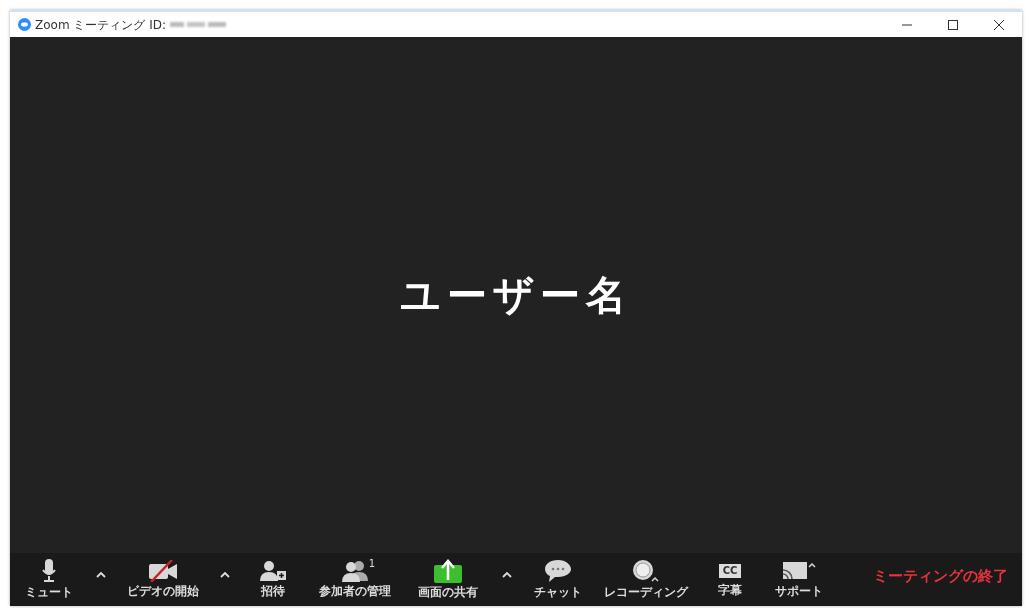 The width and height of the screenshot is (1029, 608). Describe the element at coordinates (646, 571) in the screenshot. I see `record-icon` at that location.